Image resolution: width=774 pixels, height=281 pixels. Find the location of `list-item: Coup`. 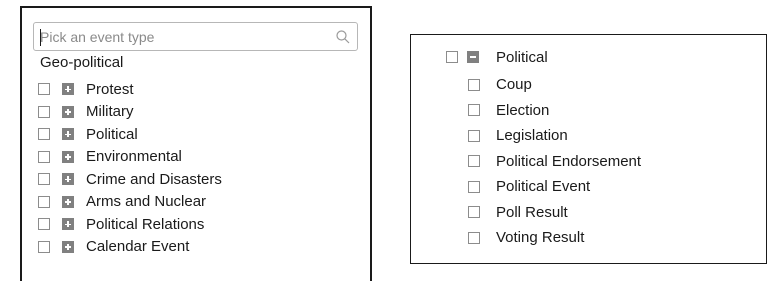

list-item: Coup is located at coordinates (554, 85).